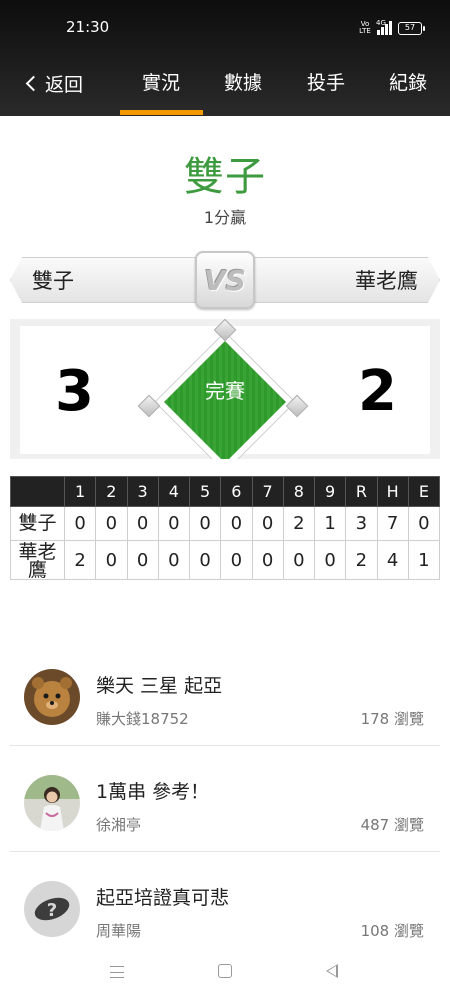 This screenshot has height=1000, width=450. I want to click on linescore-hits: 7, so click(392, 523).